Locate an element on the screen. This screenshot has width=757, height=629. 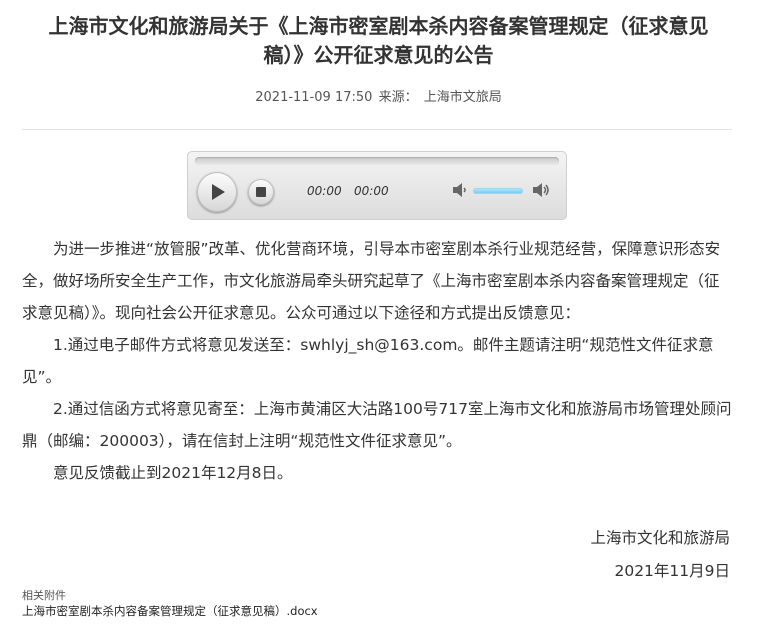
stop-icon is located at coordinates (261, 192).